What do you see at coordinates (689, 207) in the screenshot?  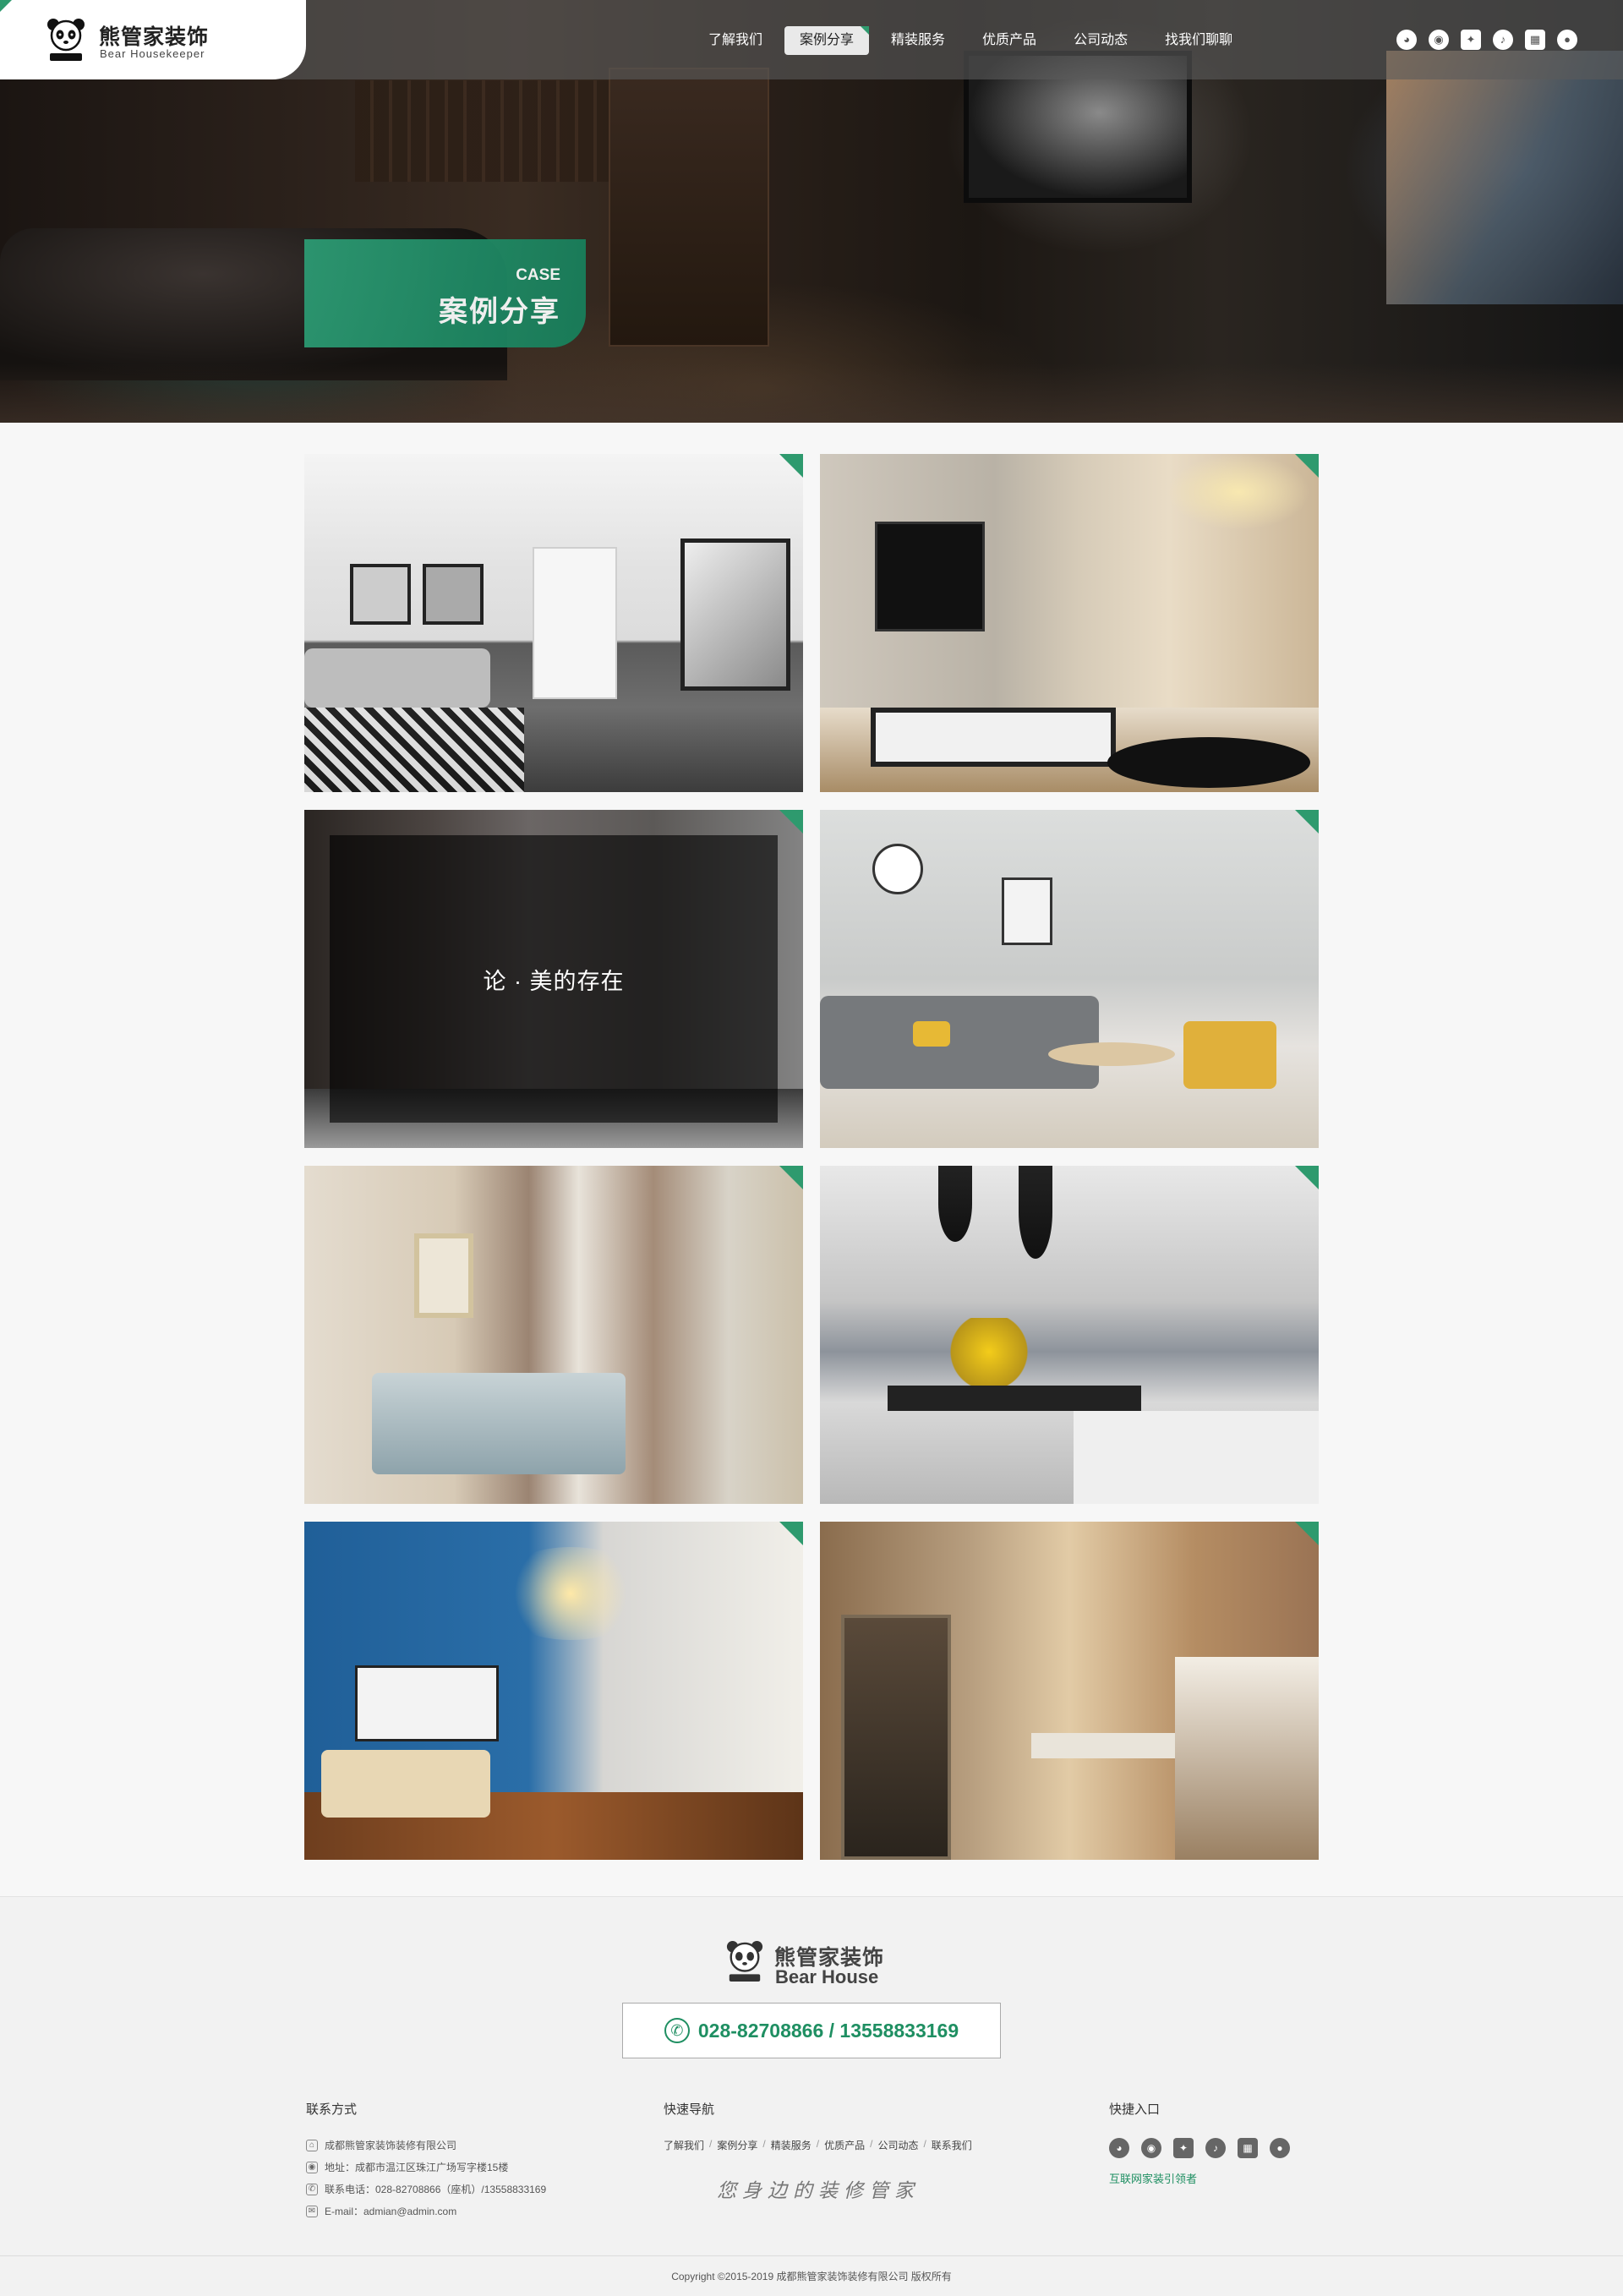 I see `hero-cabinet` at bounding box center [689, 207].